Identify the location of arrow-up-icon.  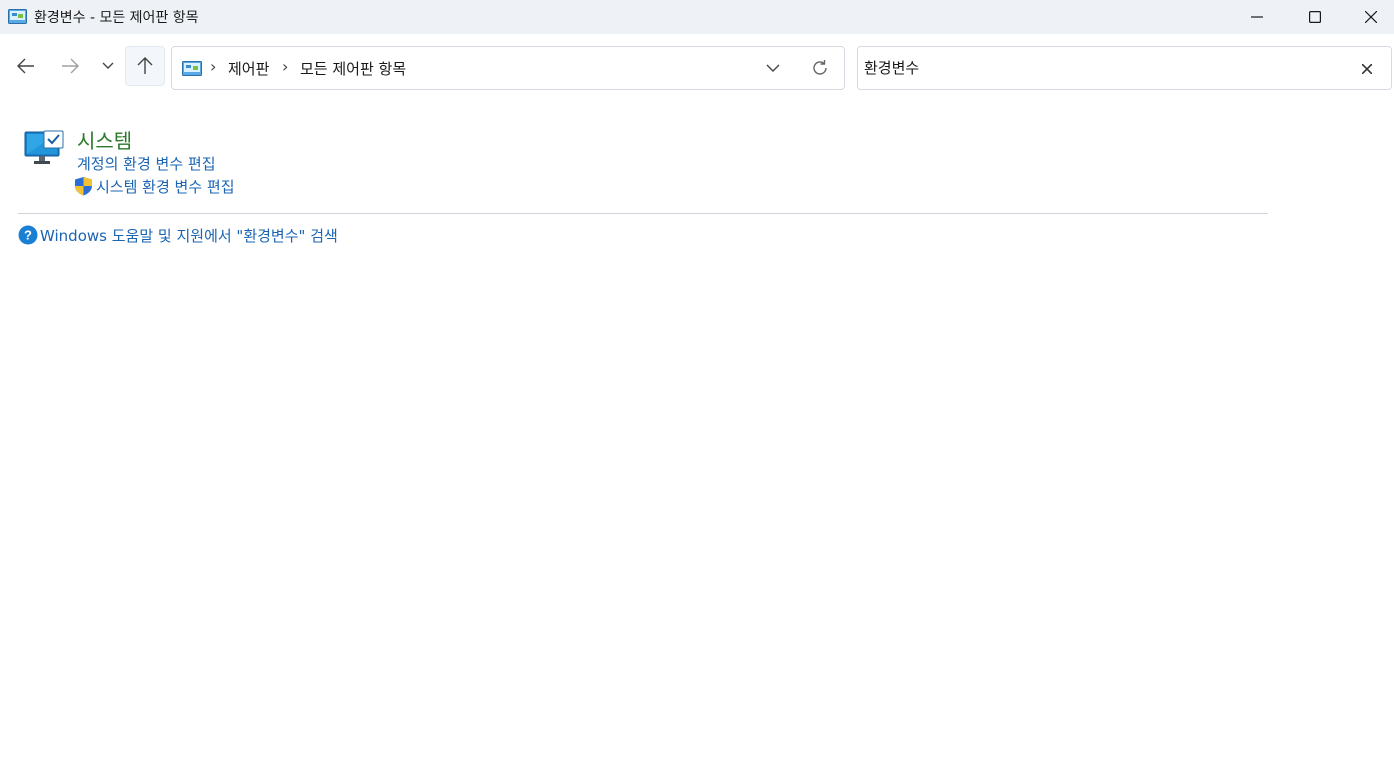
(145, 65).